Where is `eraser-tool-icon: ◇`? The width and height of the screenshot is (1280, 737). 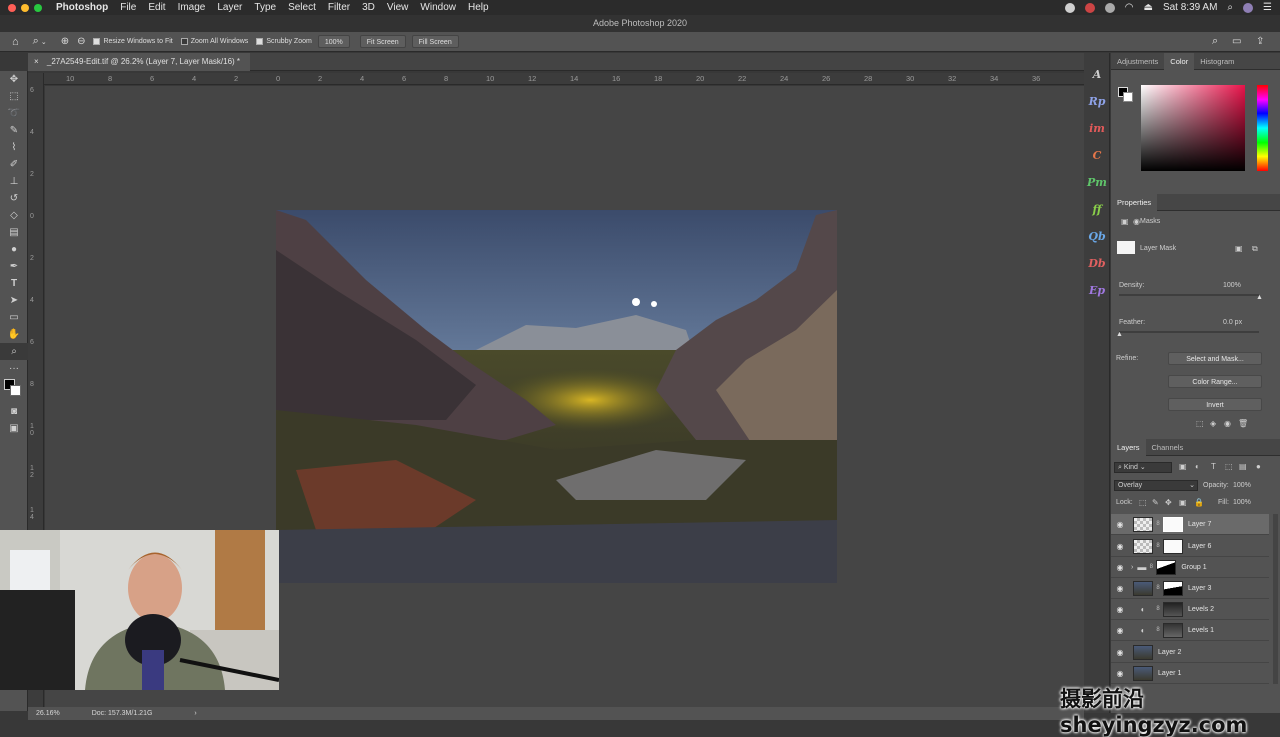 eraser-tool-icon: ◇ is located at coordinates (14, 215).